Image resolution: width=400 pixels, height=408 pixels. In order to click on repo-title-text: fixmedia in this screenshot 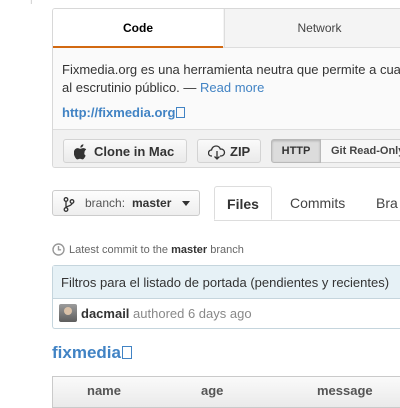, I will do `click(86, 352)`.